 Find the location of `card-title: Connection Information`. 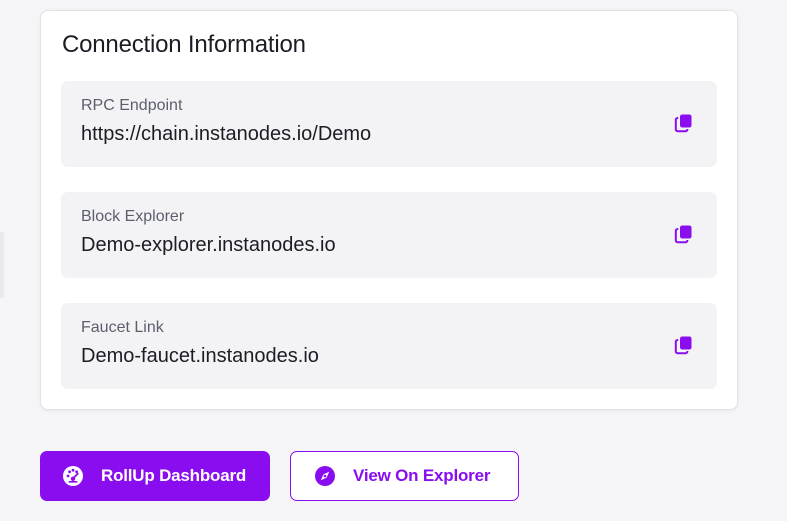

card-title: Connection Information is located at coordinates (184, 44).